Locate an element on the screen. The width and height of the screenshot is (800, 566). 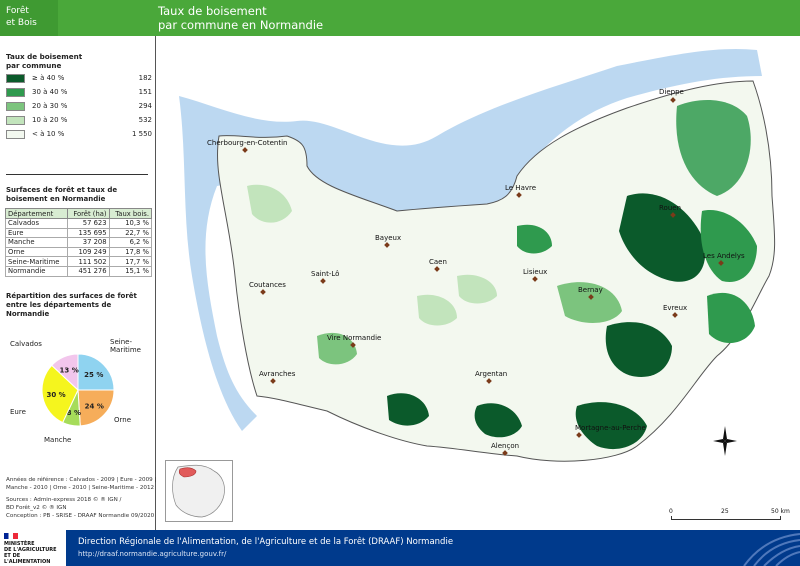
notes-line: Sources : Admin-express 2018 © ® IGN / is located at coordinates (64, 500).